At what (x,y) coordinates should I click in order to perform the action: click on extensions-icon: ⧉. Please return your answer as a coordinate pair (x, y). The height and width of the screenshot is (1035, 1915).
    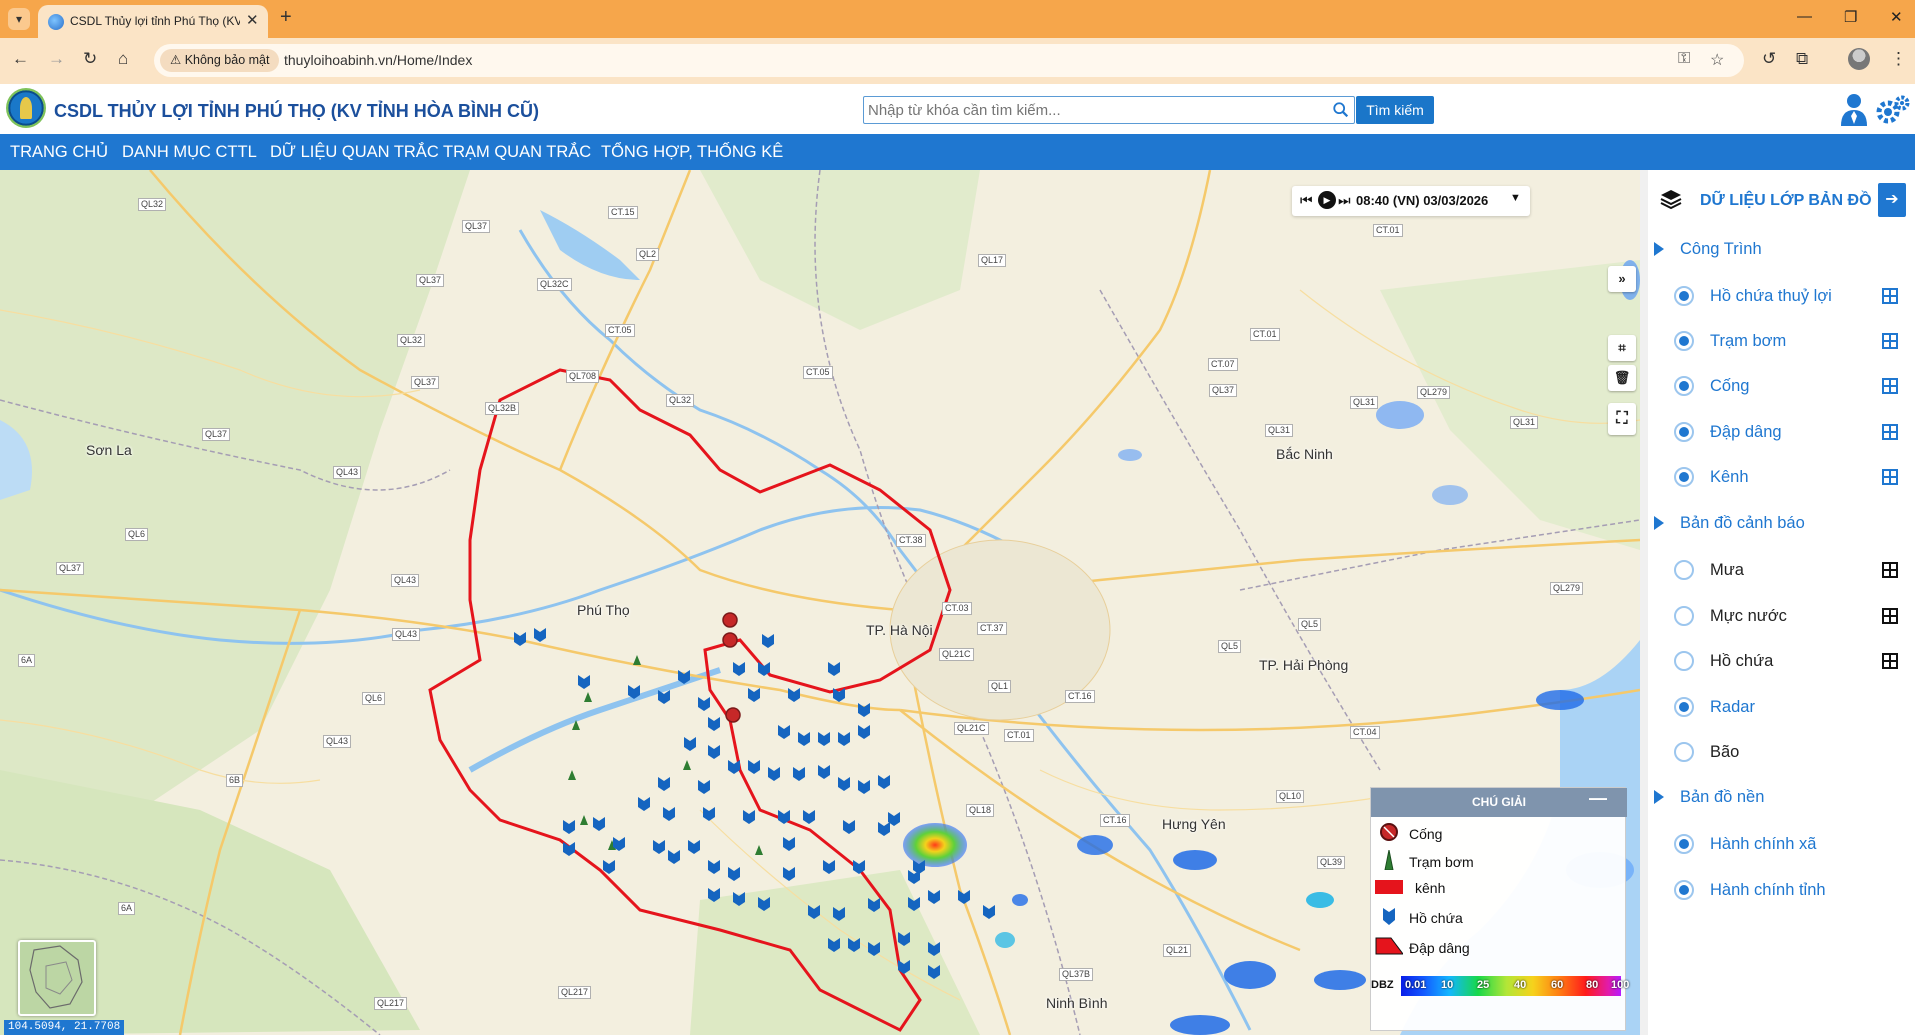
    Looking at the image, I should click on (1802, 59).